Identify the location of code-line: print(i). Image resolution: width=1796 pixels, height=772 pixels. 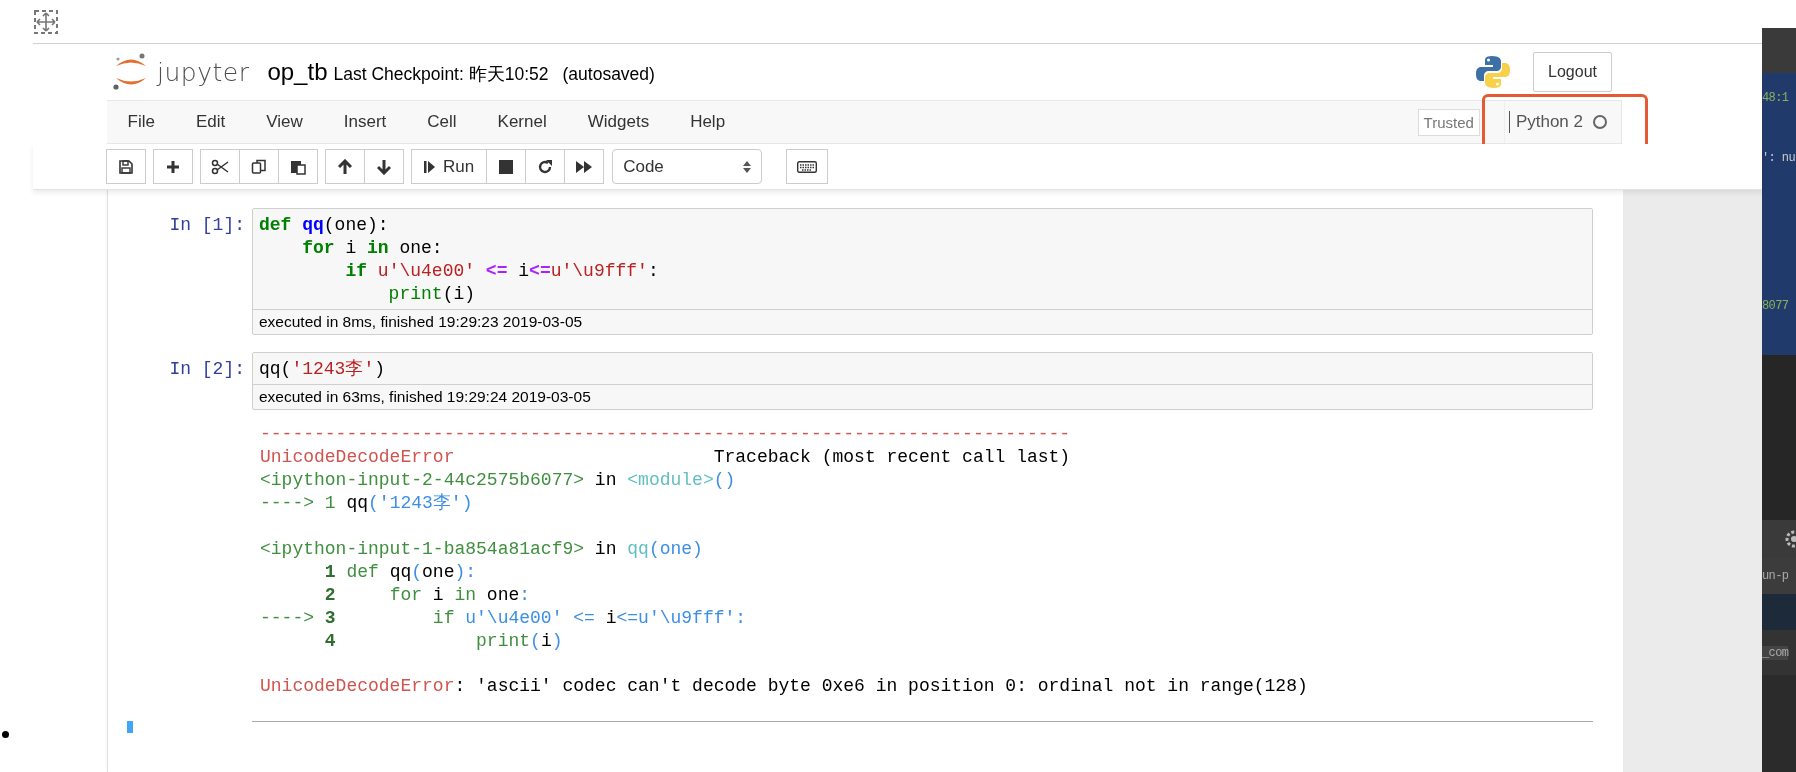
(432, 294).